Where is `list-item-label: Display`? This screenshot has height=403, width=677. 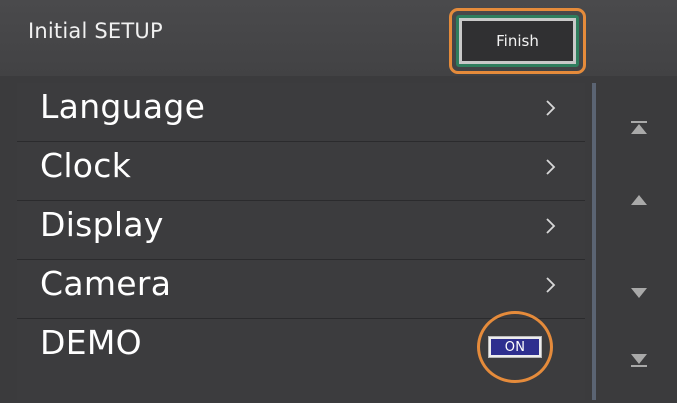 list-item-label: Display is located at coordinates (102, 224).